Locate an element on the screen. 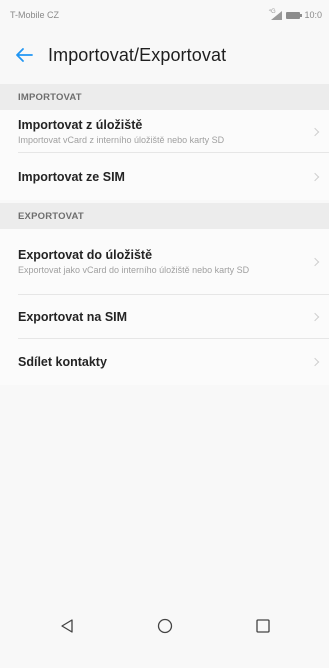  import-from-sim-item: Importovat ze SIM is located at coordinates (164, 176).